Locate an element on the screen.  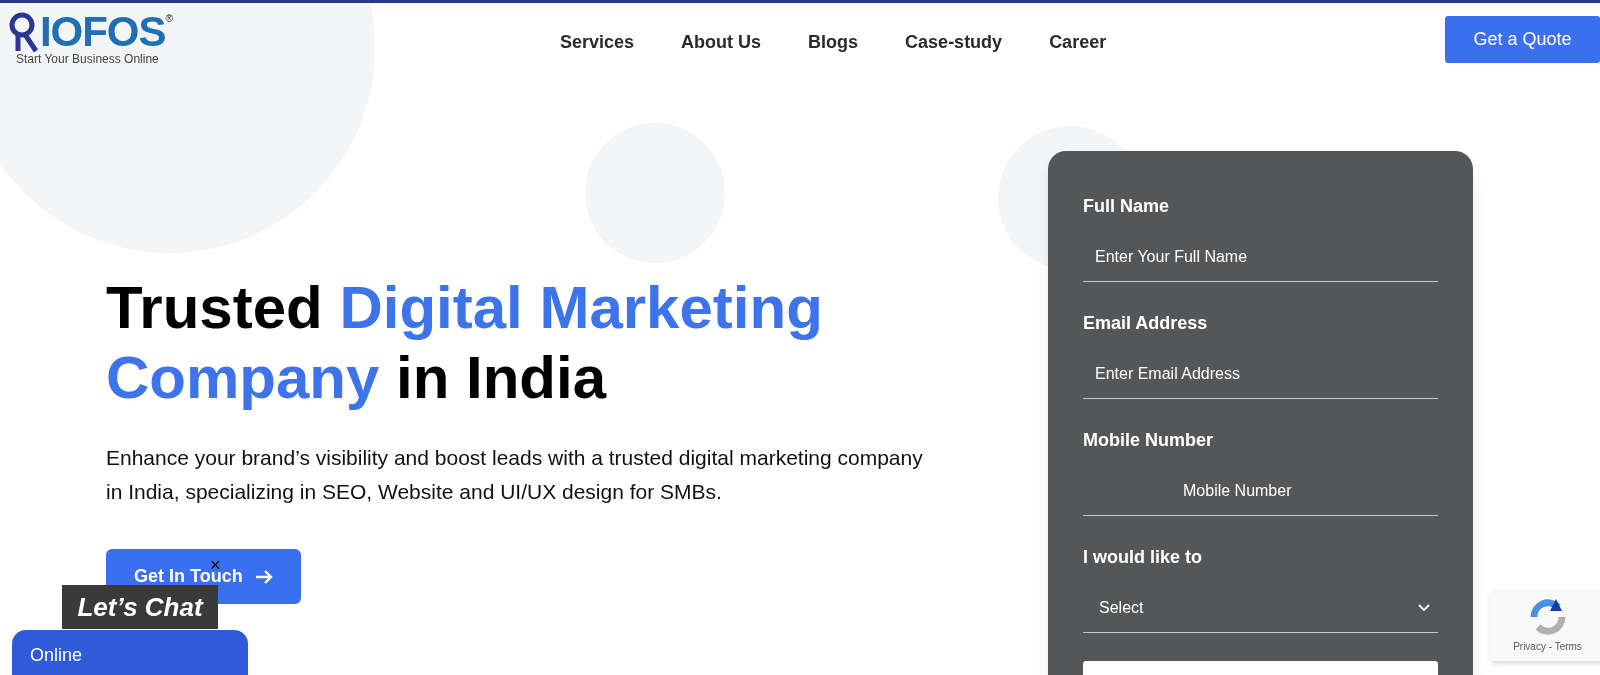
select-value: Select is located at coordinates (1121, 607).